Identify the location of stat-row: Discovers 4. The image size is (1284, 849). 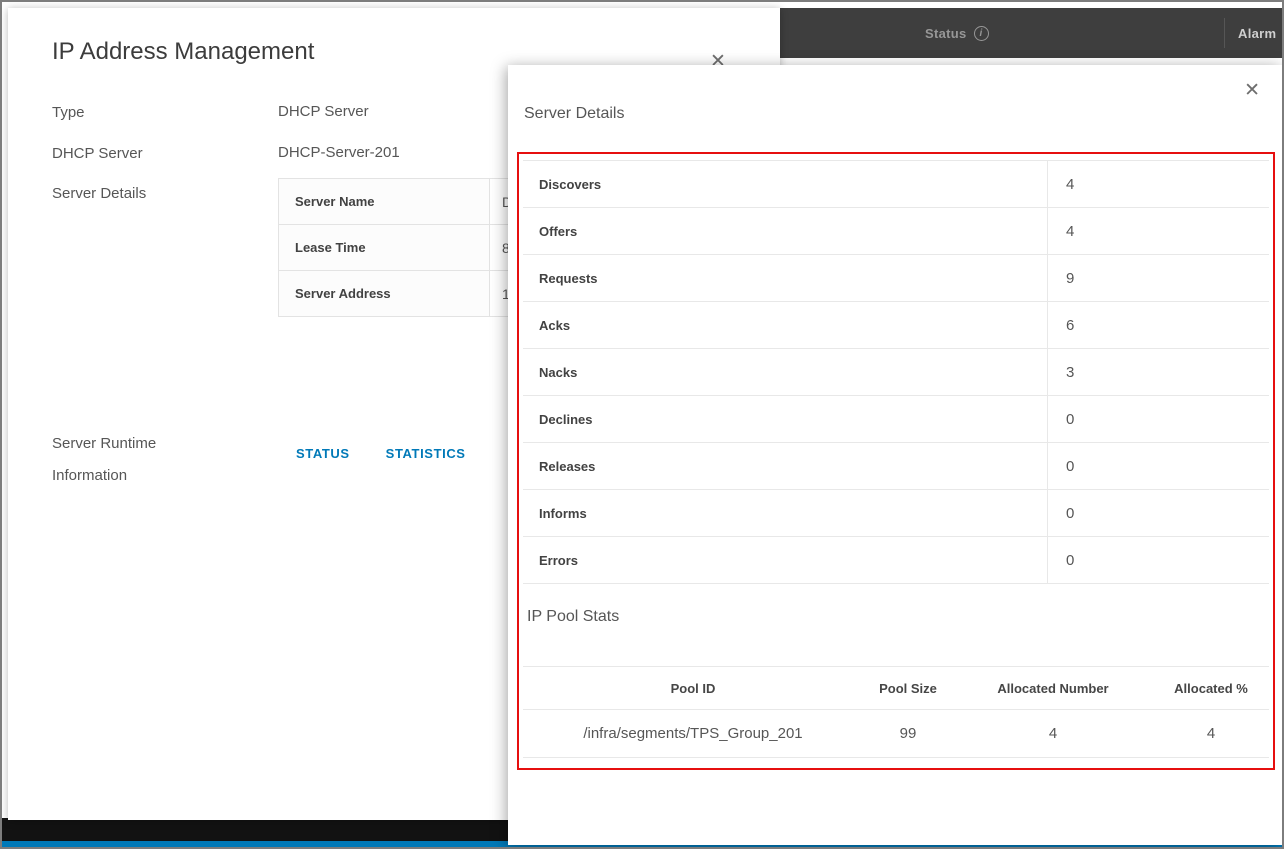
(896, 184).